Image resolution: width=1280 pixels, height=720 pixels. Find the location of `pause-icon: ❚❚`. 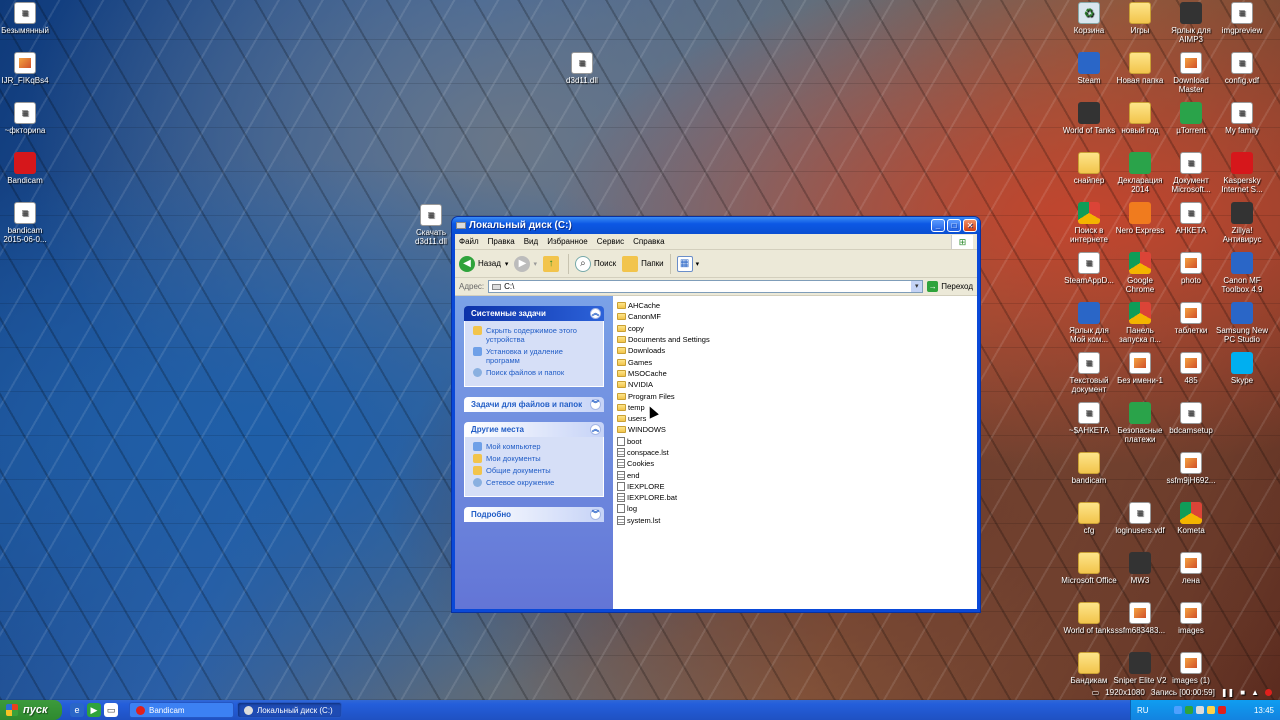

pause-icon: ❚❚ is located at coordinates (1227, 692).